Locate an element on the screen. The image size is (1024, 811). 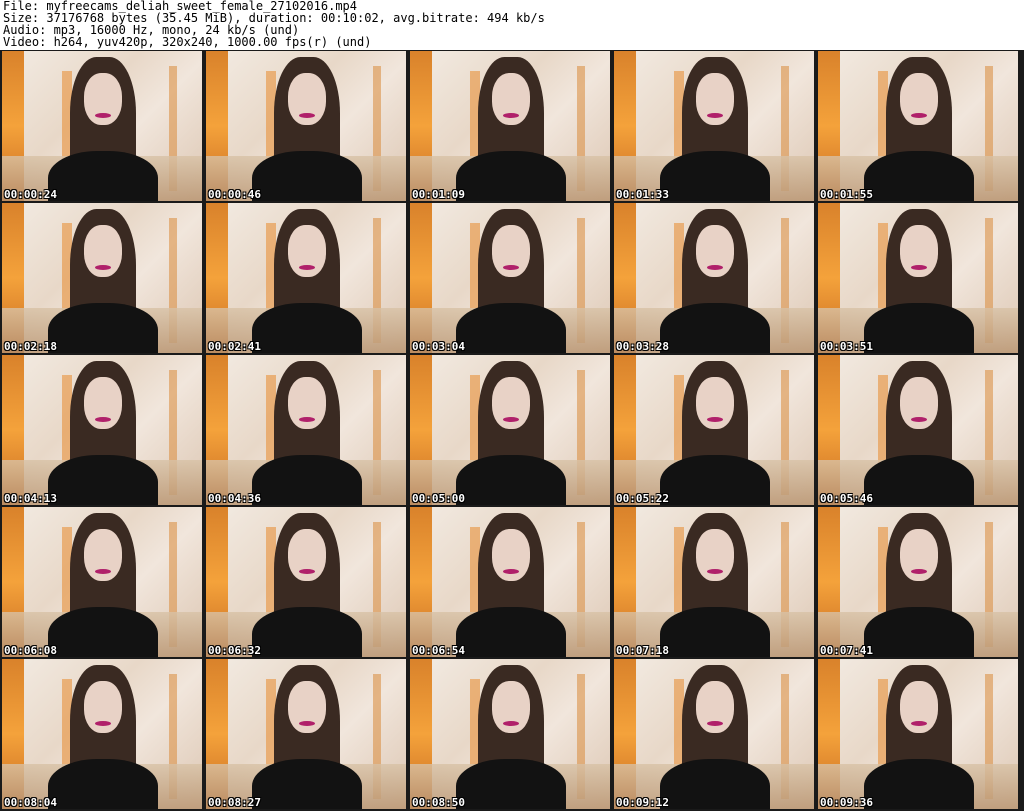
thumbnail: 00:05:46 is located at coordinates (918, 430).